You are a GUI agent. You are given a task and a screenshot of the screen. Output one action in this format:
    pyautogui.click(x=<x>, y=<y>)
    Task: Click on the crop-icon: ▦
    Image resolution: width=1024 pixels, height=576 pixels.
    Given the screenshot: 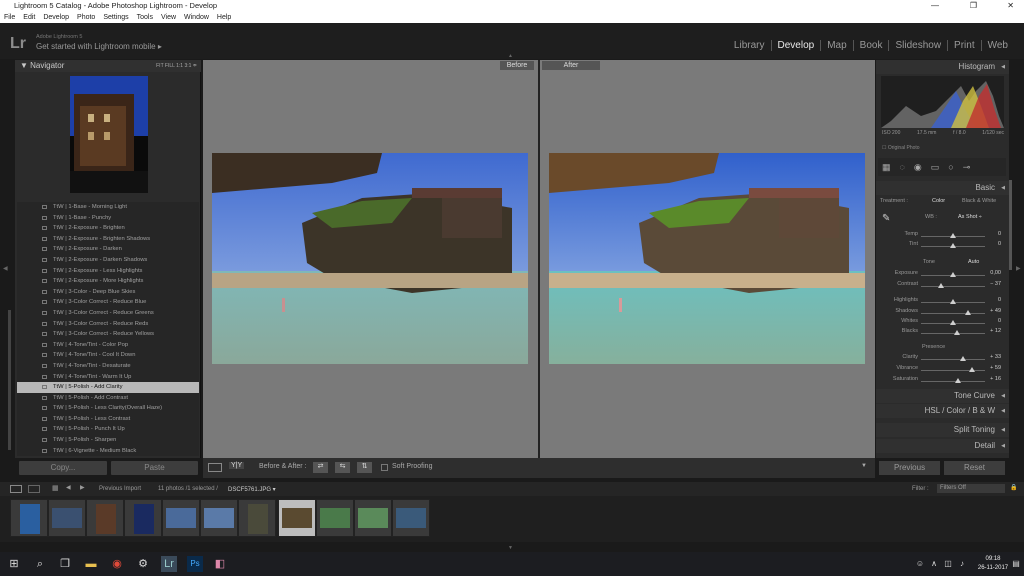 What is the action you would take?
    pyautogui.click(x=886, y=167)
    